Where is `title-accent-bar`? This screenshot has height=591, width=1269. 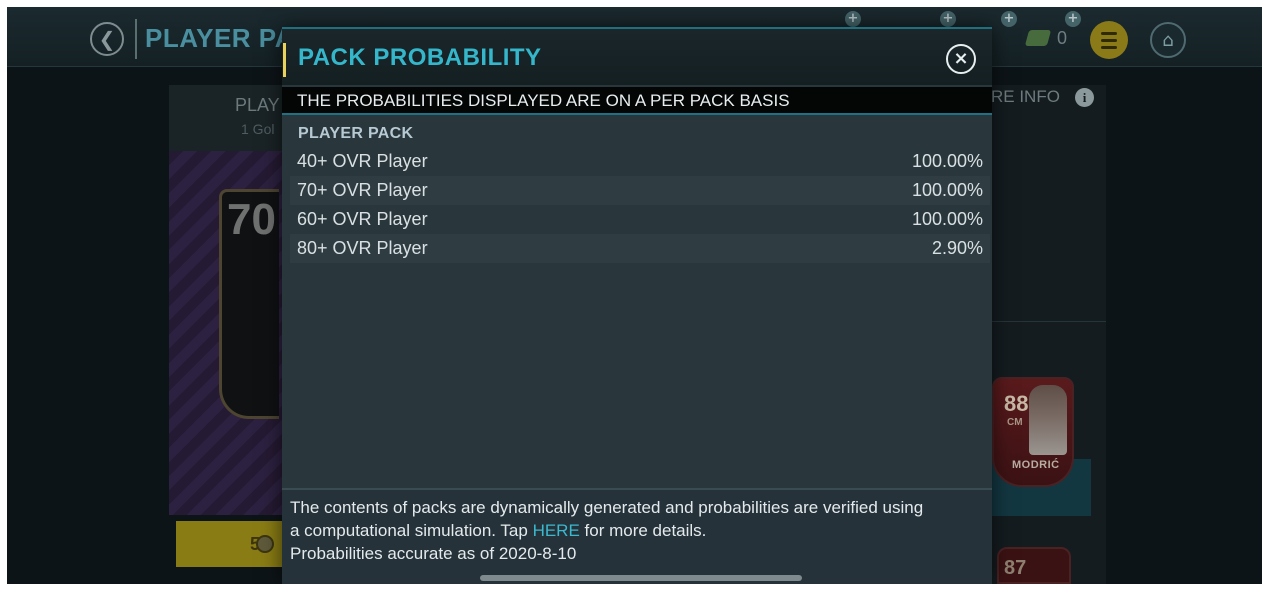 title-accent-bar is located at coordinates (284, 60).